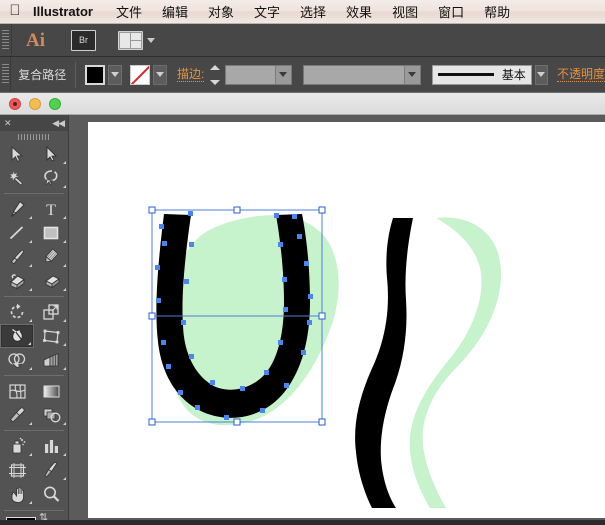 The image size is (605, 525). What do you see at coordinates (34, 430) in the screenshot?
I see `tools-divider` at bounding box center [34, 430].